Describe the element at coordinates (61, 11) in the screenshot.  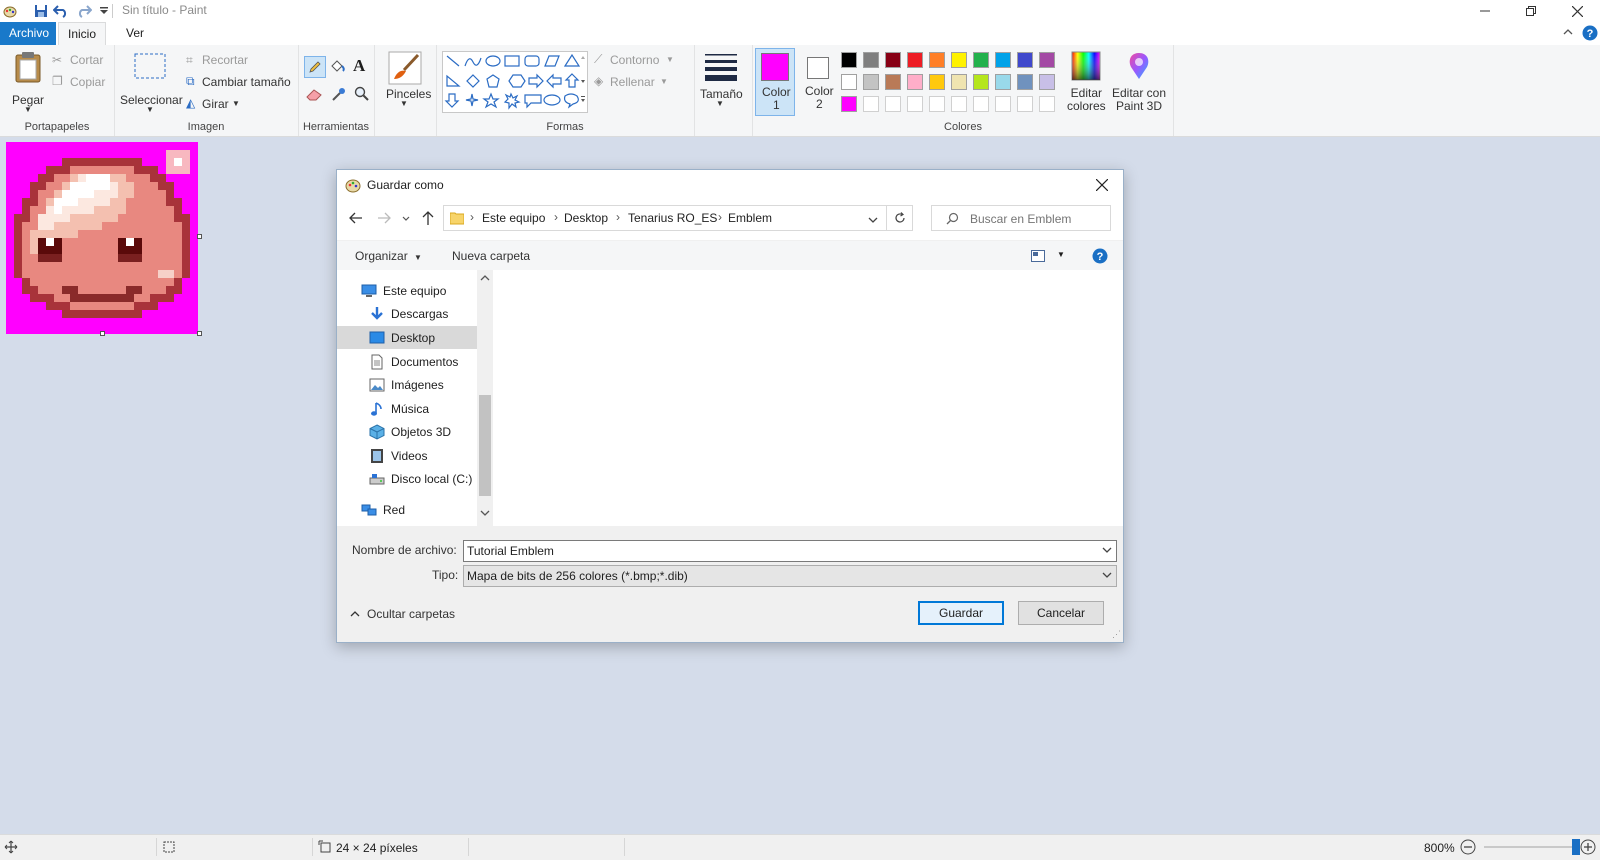
I see `undo-icon` at that location.